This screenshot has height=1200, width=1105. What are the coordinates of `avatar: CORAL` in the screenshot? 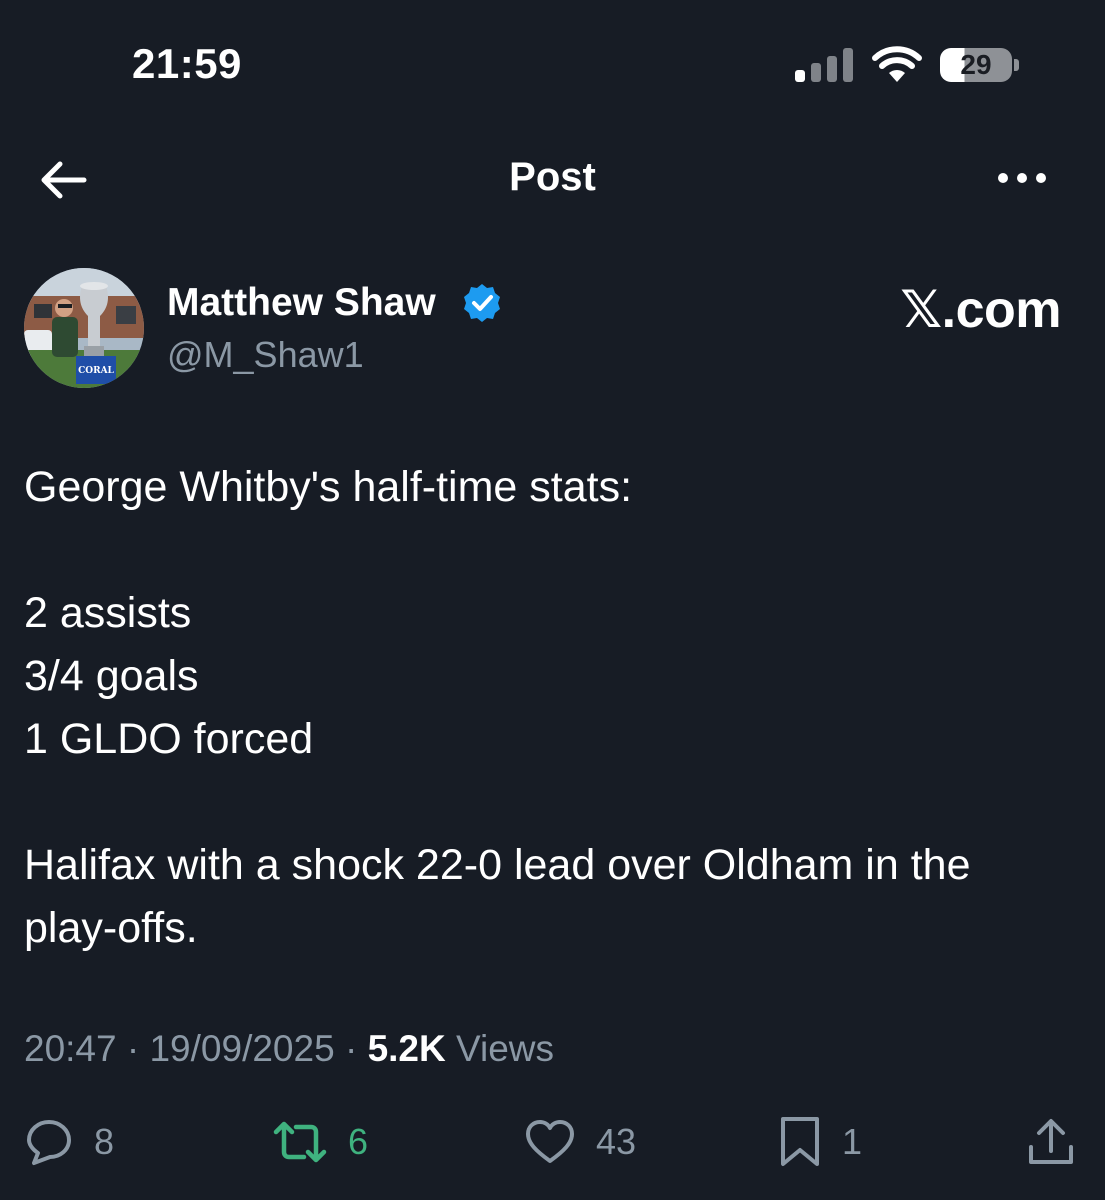 It's located at (84, 328).